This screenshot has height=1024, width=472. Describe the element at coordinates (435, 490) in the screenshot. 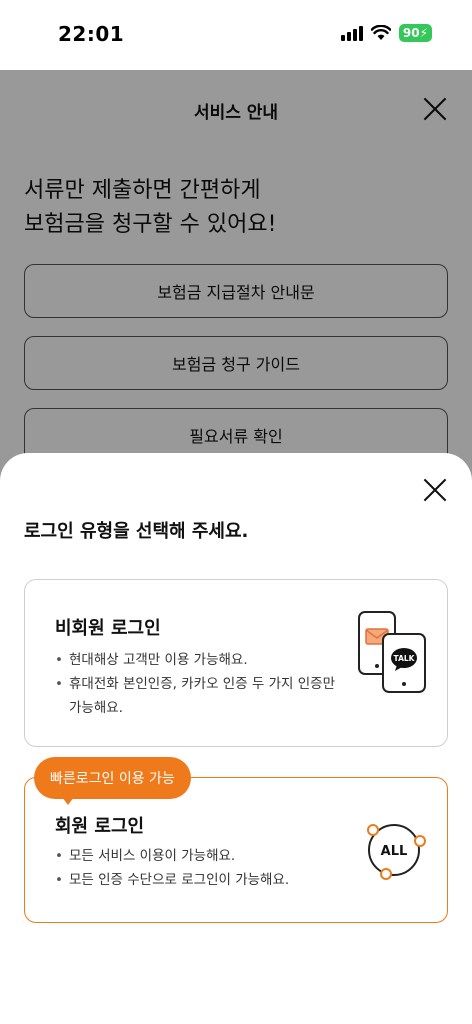

I see `sheet-close-icon` at that location.